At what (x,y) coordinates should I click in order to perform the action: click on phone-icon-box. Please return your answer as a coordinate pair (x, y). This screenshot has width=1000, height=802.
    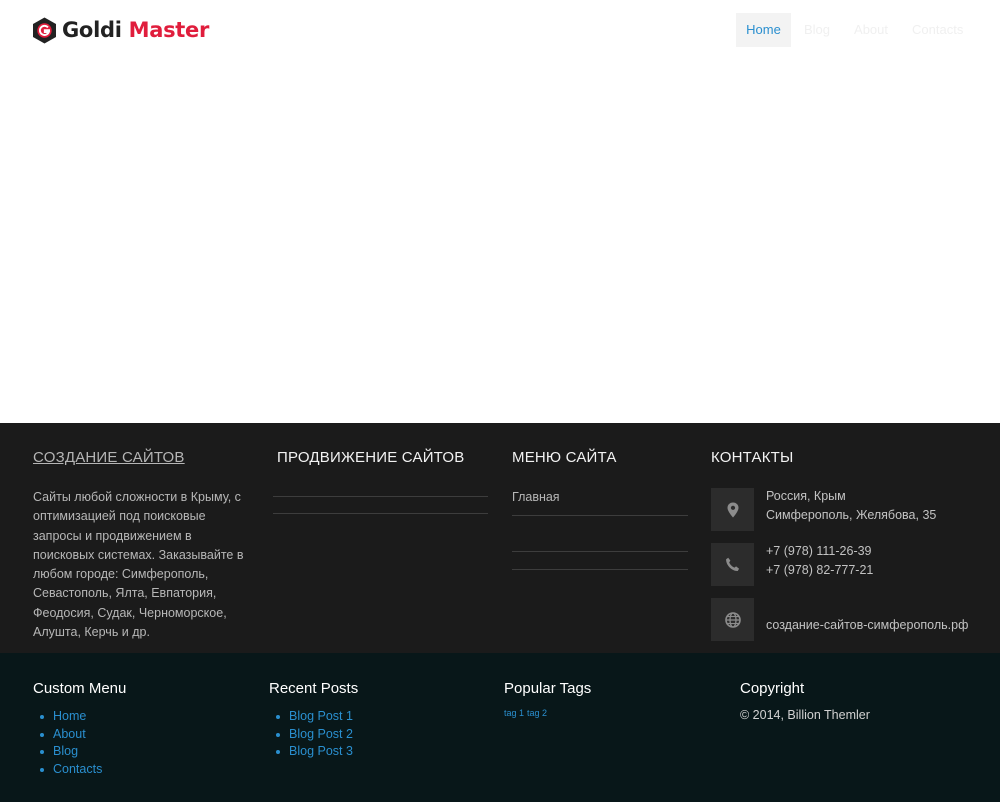
    Looking at the image, I should click on (732, 564).